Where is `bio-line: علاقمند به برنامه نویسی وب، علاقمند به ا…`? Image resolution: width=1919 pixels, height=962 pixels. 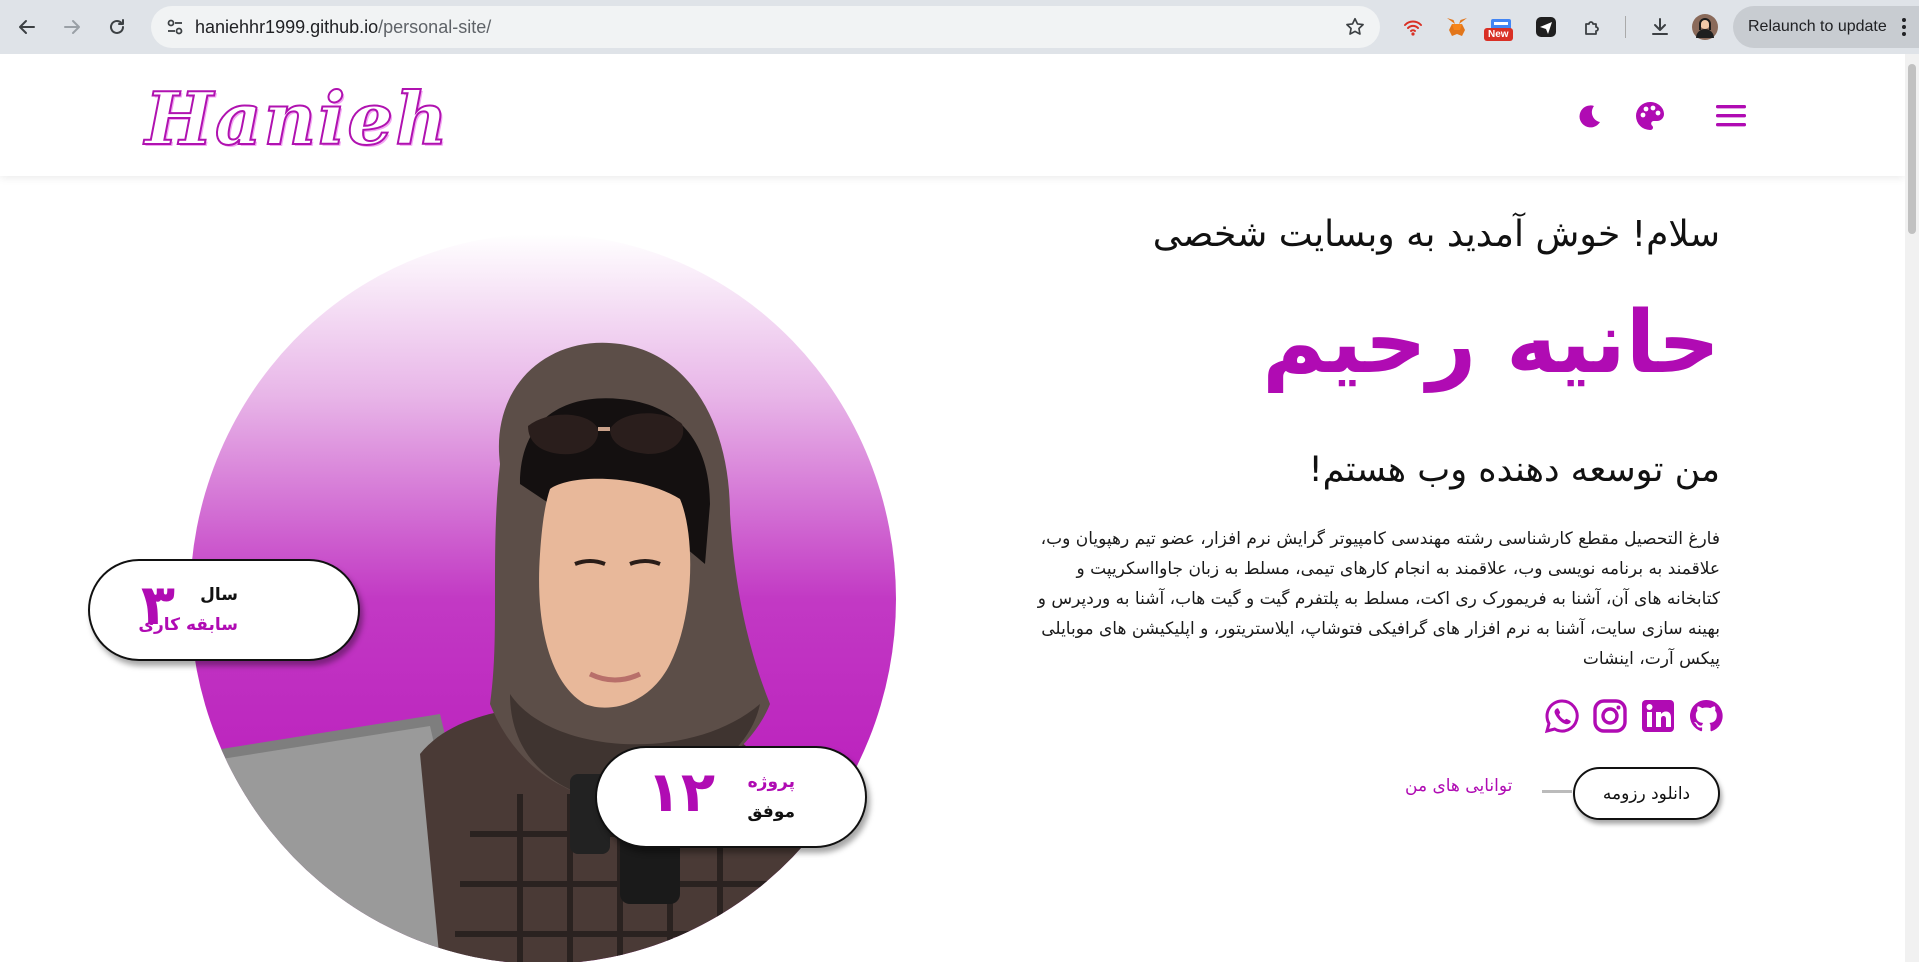
bio-line: علاقمند به برنامه نویسی وب، علاقمند به ا… is located at coordinates (1398, 569).